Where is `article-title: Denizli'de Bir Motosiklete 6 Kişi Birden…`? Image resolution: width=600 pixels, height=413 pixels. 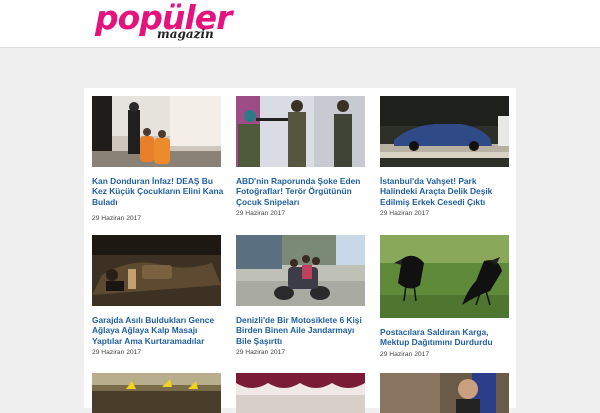 article-title: Denizli'de Bir Motosiklete 6 Kişi Birden… is located at coordinates (303, 330).